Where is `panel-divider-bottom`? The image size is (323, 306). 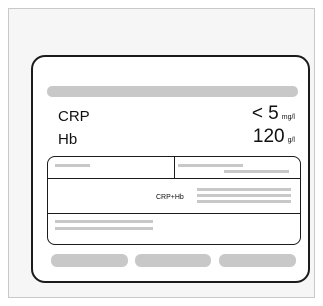
panel-divider-bottom is located at coordinates (174, 213).